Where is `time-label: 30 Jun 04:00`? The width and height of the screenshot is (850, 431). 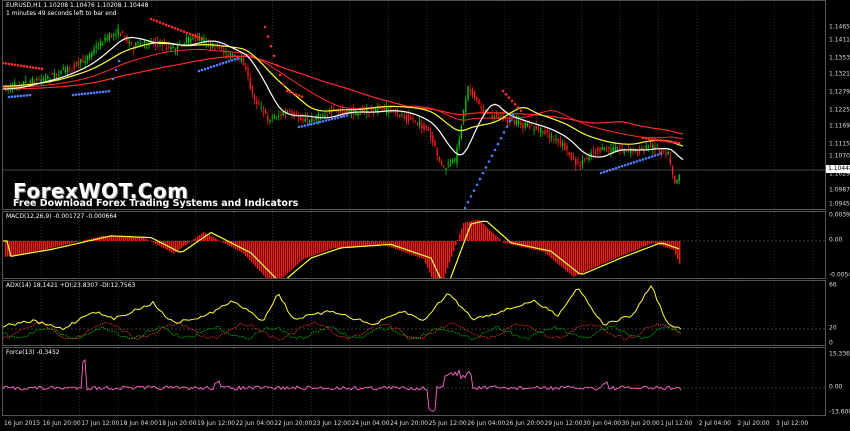 time-label: 30 Jun 04:00 is located at coordinates (602, 423).